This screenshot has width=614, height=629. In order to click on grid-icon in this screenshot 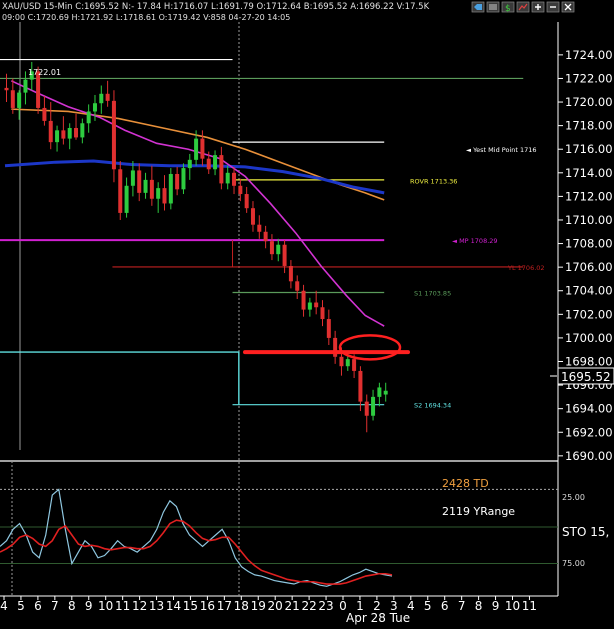, I will do `click(493, 7)`.